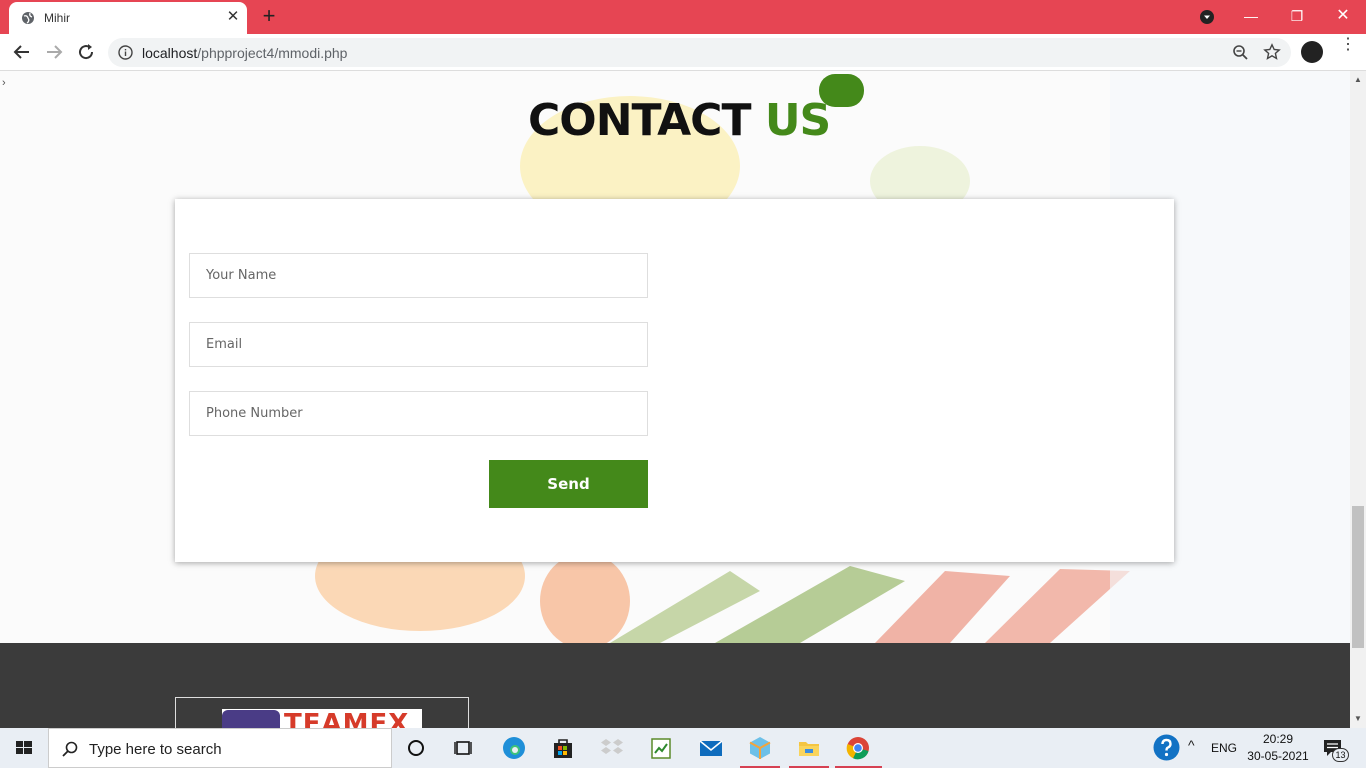  I want to click on notification-count-badge: 13, so click(1340, 755).